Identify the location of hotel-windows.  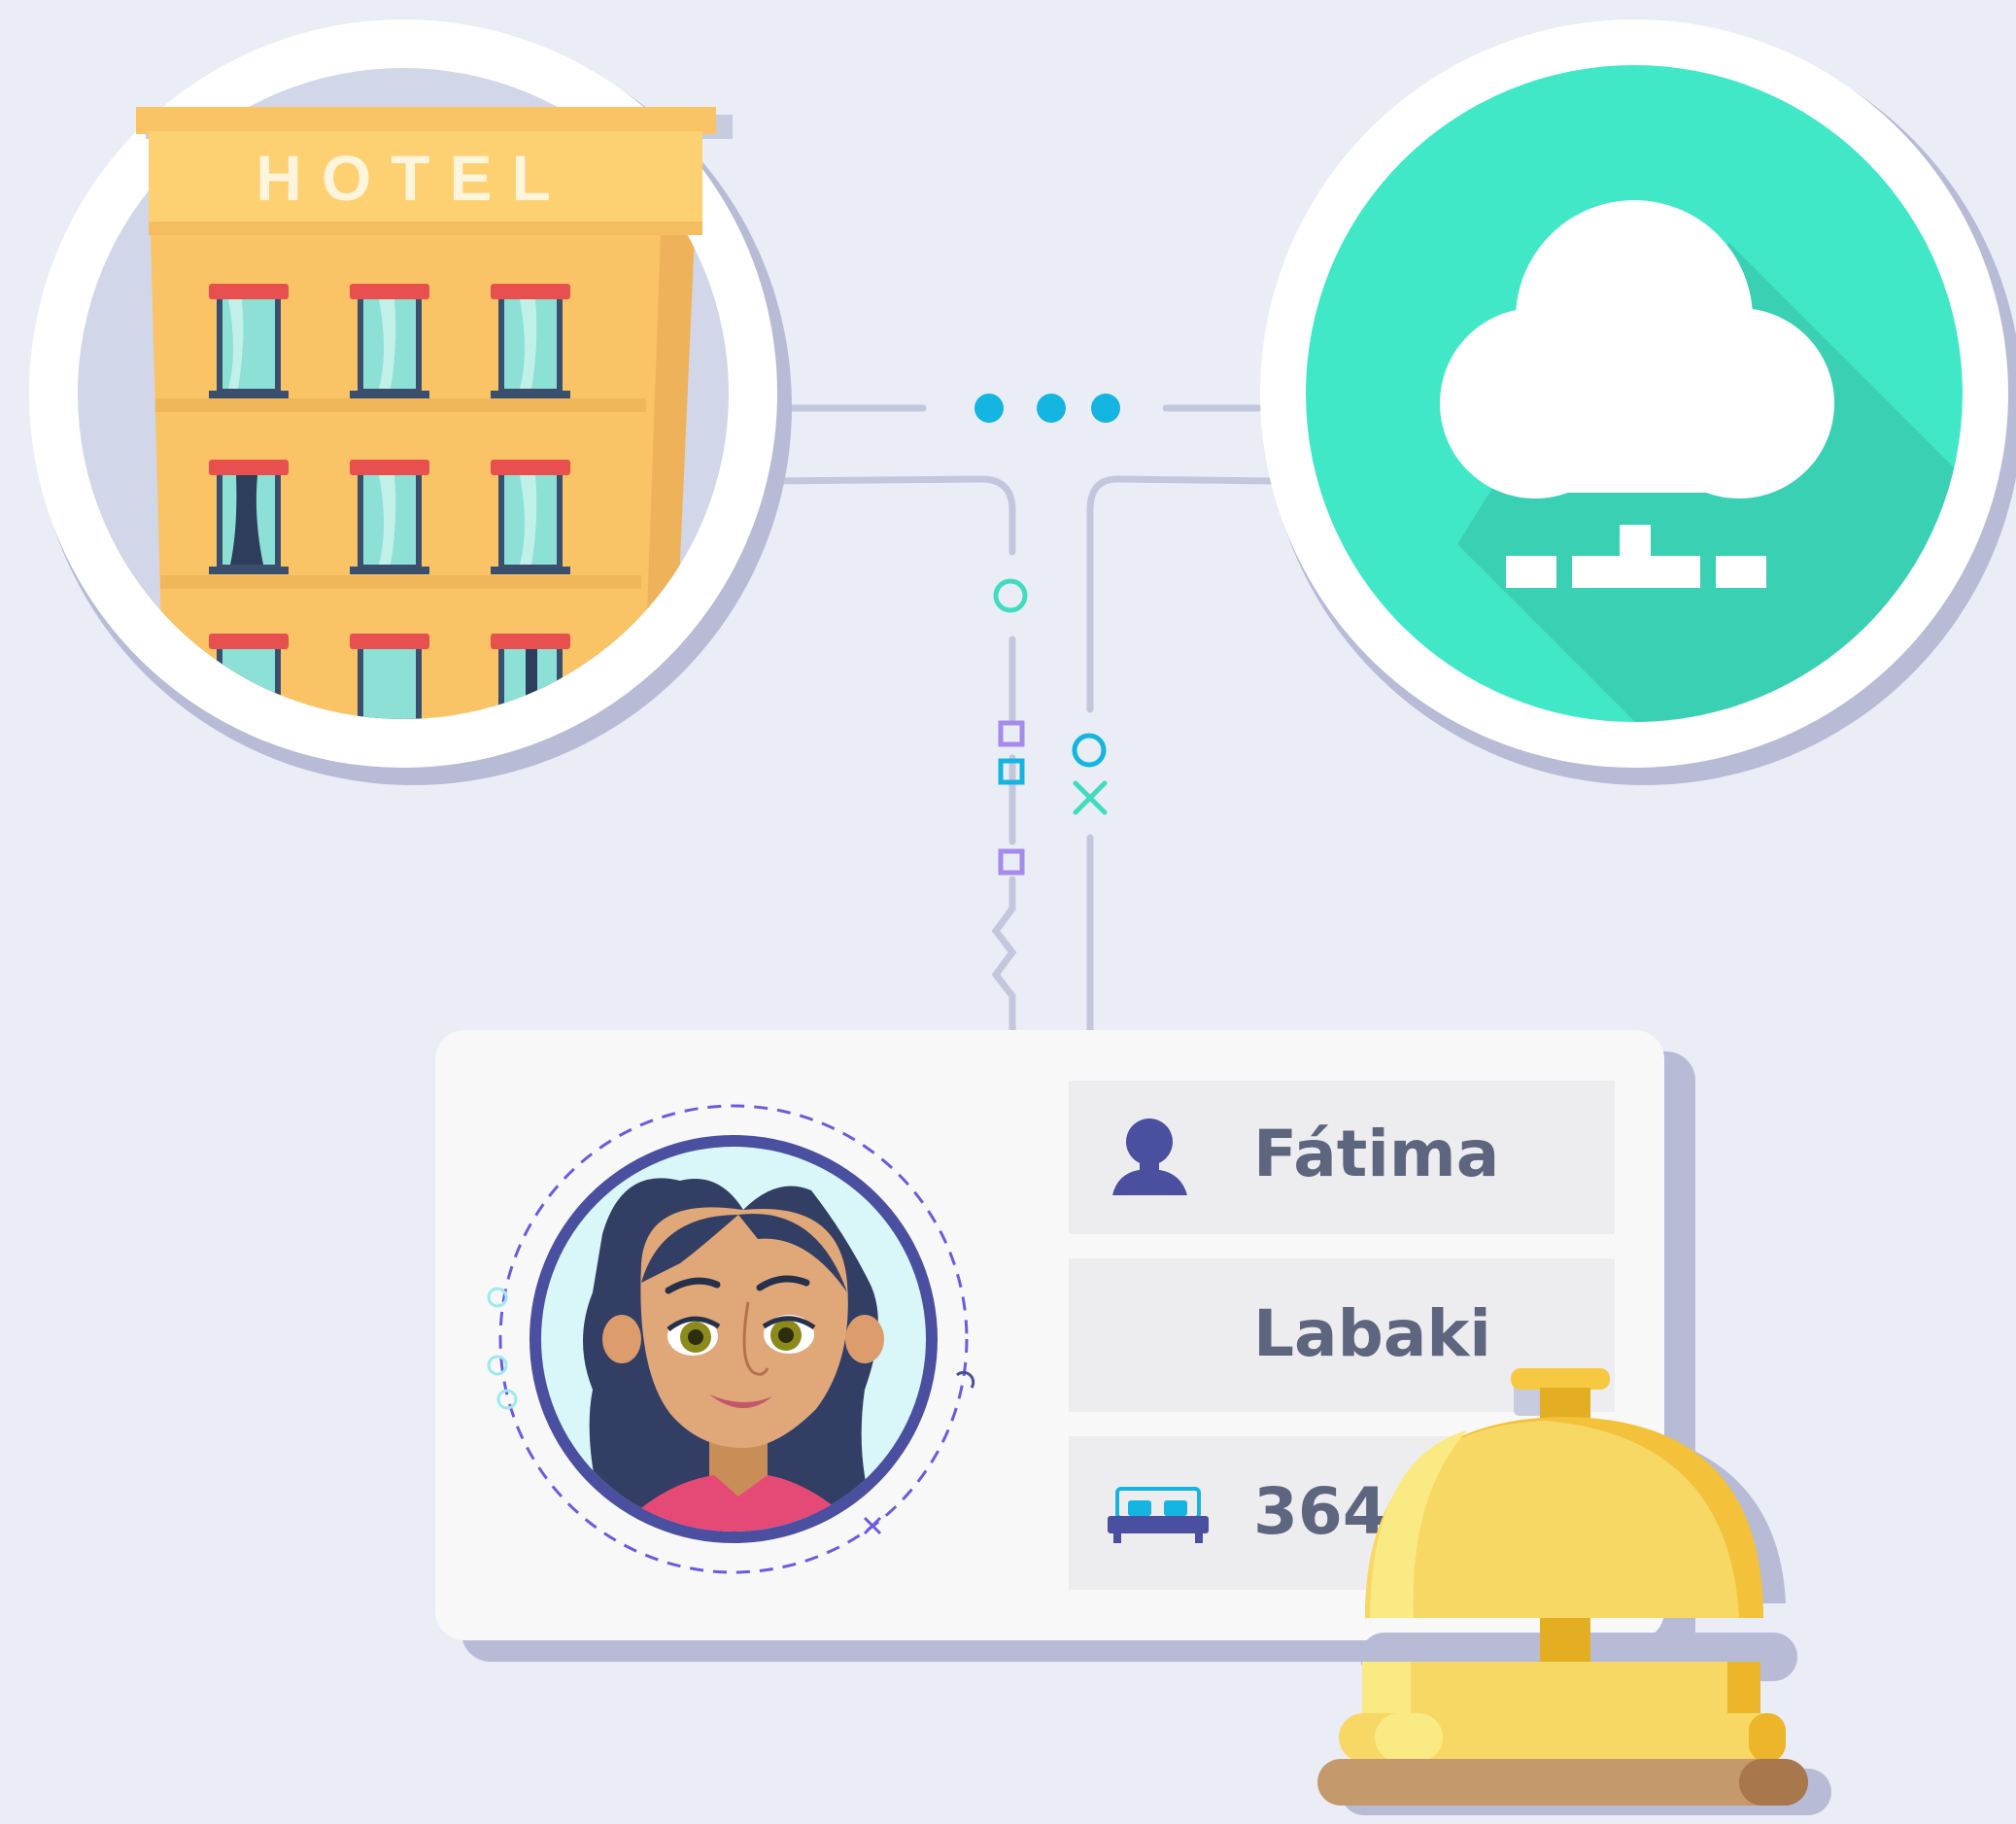
(389, 501).